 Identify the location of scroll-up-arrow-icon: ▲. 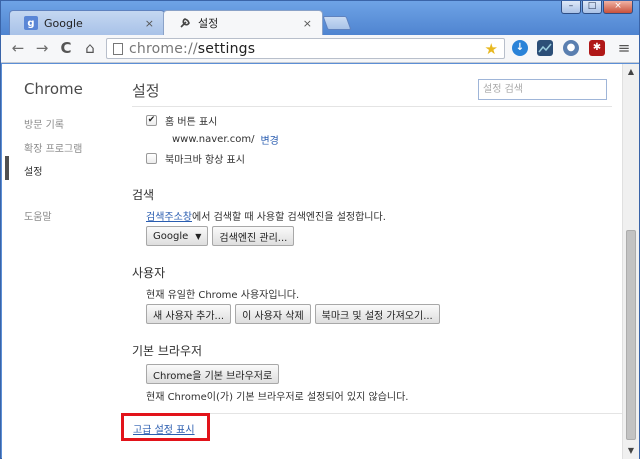
(631, 72).